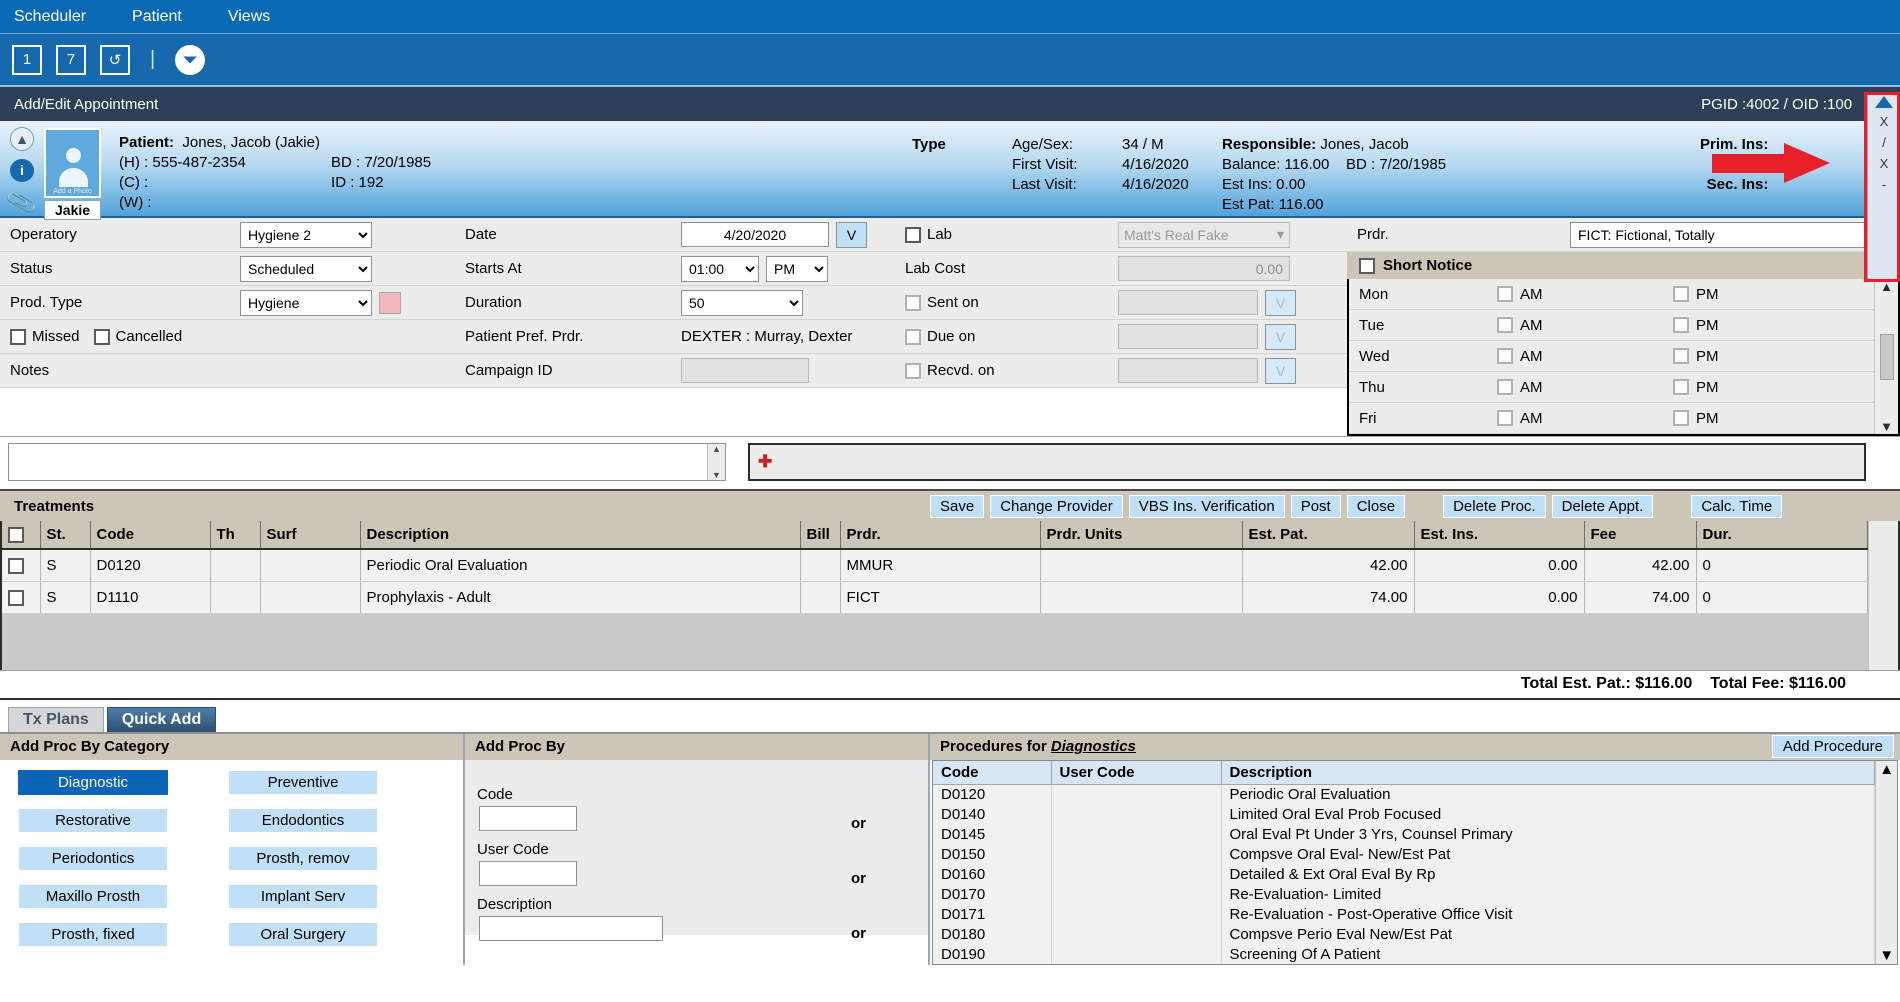 This screenshot has width=1900, height=1002. I want to click on duration-select: 50, so click(742, 302).